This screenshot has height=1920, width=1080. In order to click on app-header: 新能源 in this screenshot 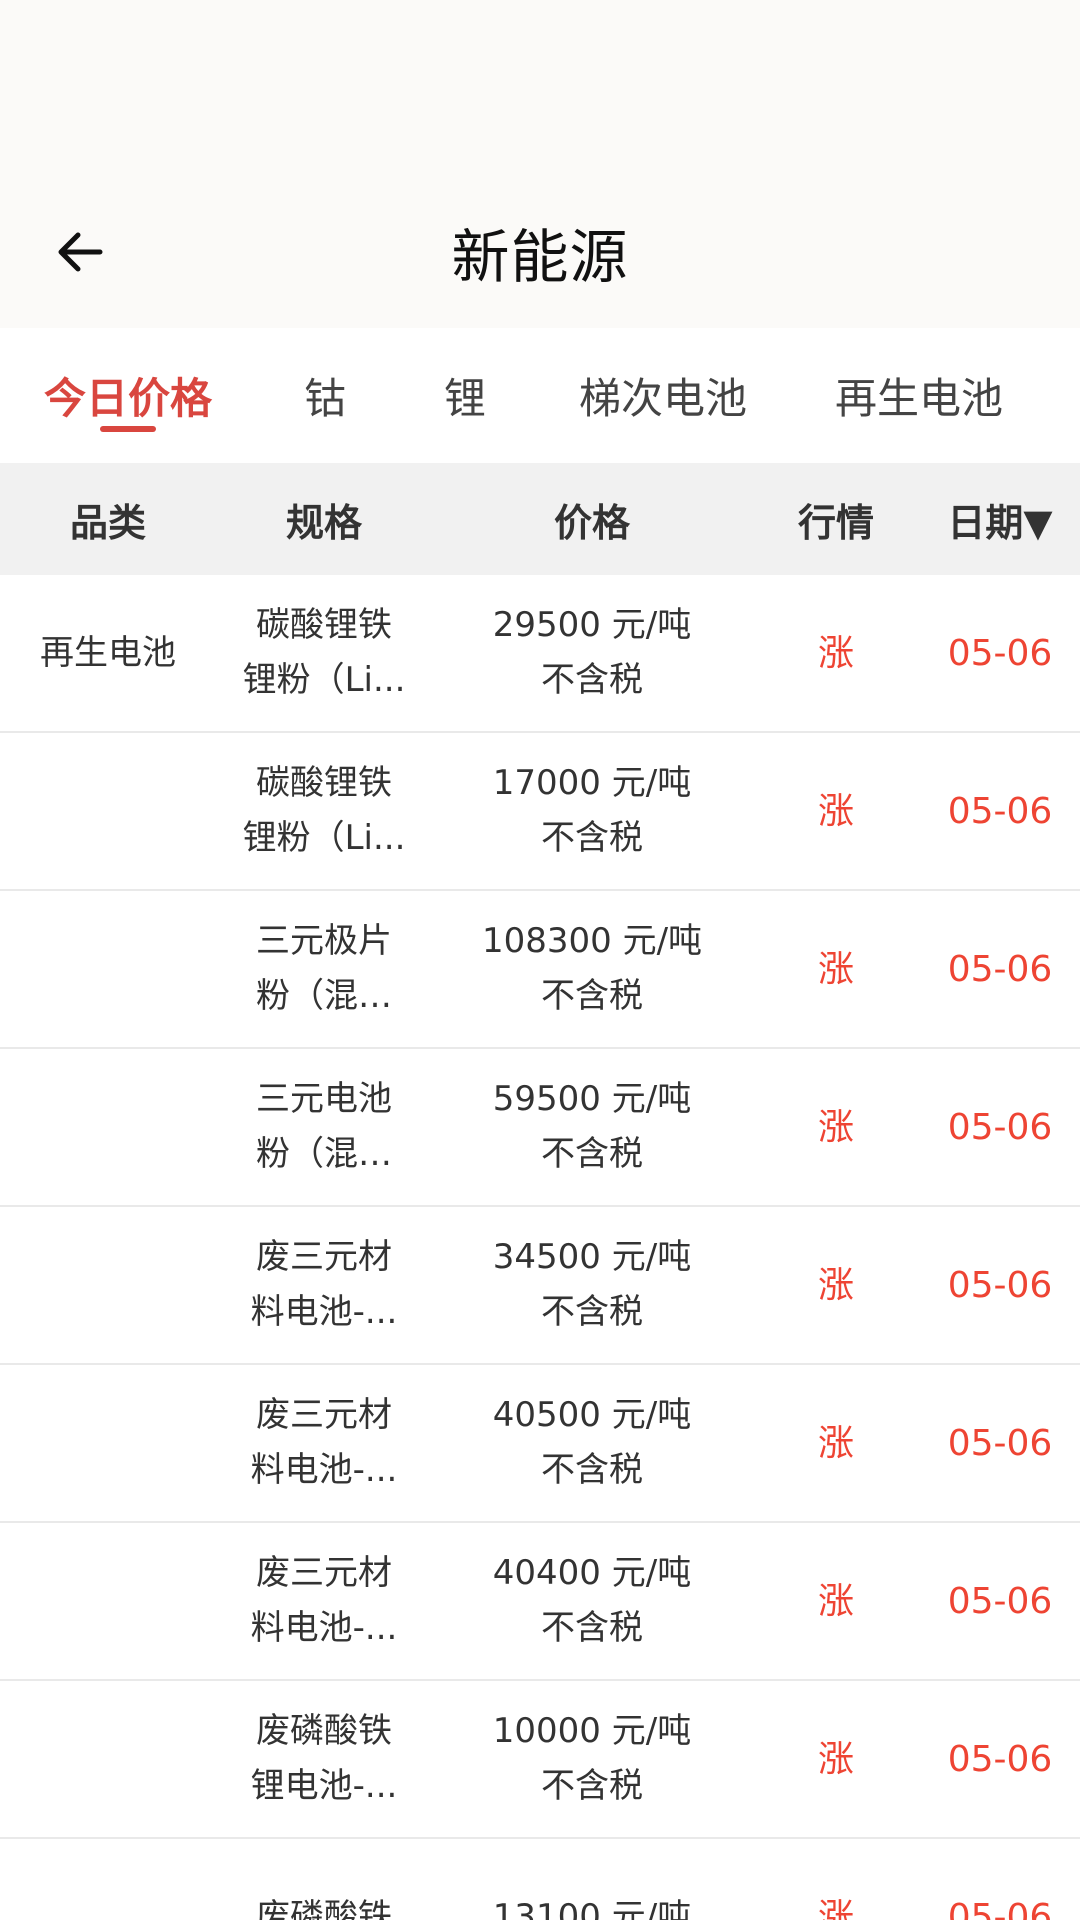, I will do `click(540, 254)`.